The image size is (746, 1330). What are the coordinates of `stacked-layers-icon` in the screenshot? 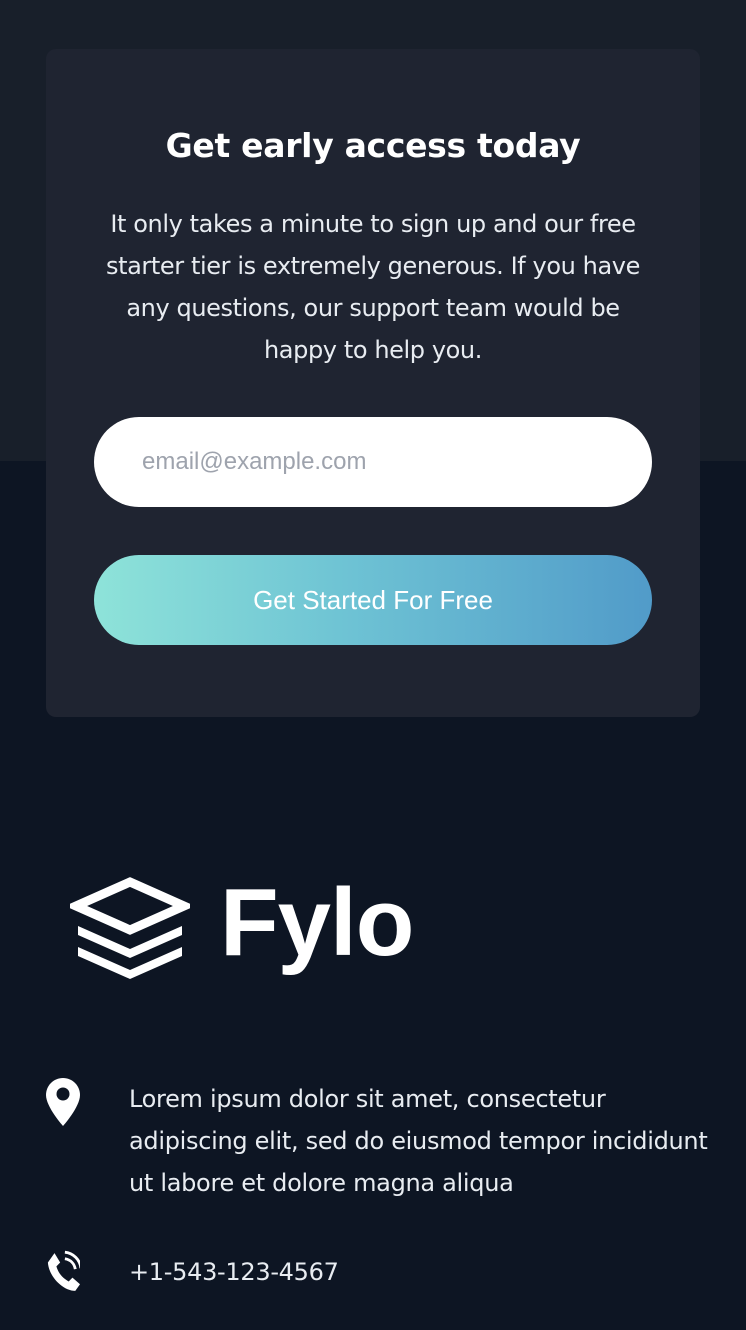 It's located at (130, 928).